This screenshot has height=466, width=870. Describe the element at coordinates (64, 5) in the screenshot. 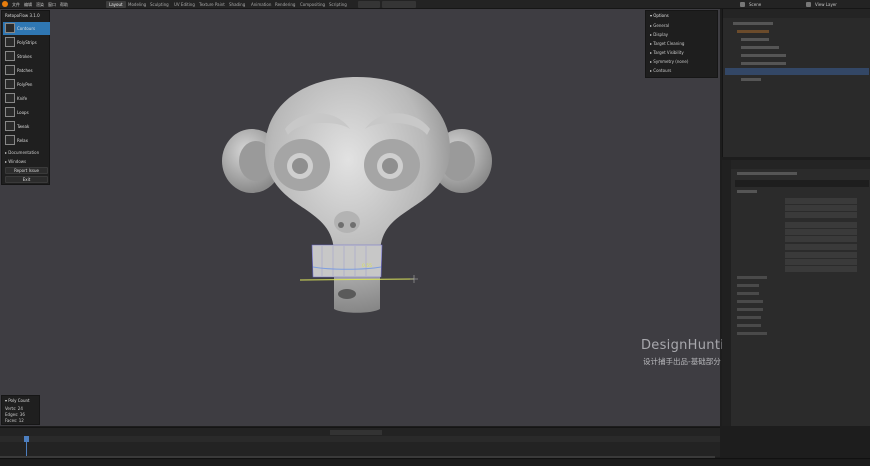

I see `menu-help: 帮助` at that location.